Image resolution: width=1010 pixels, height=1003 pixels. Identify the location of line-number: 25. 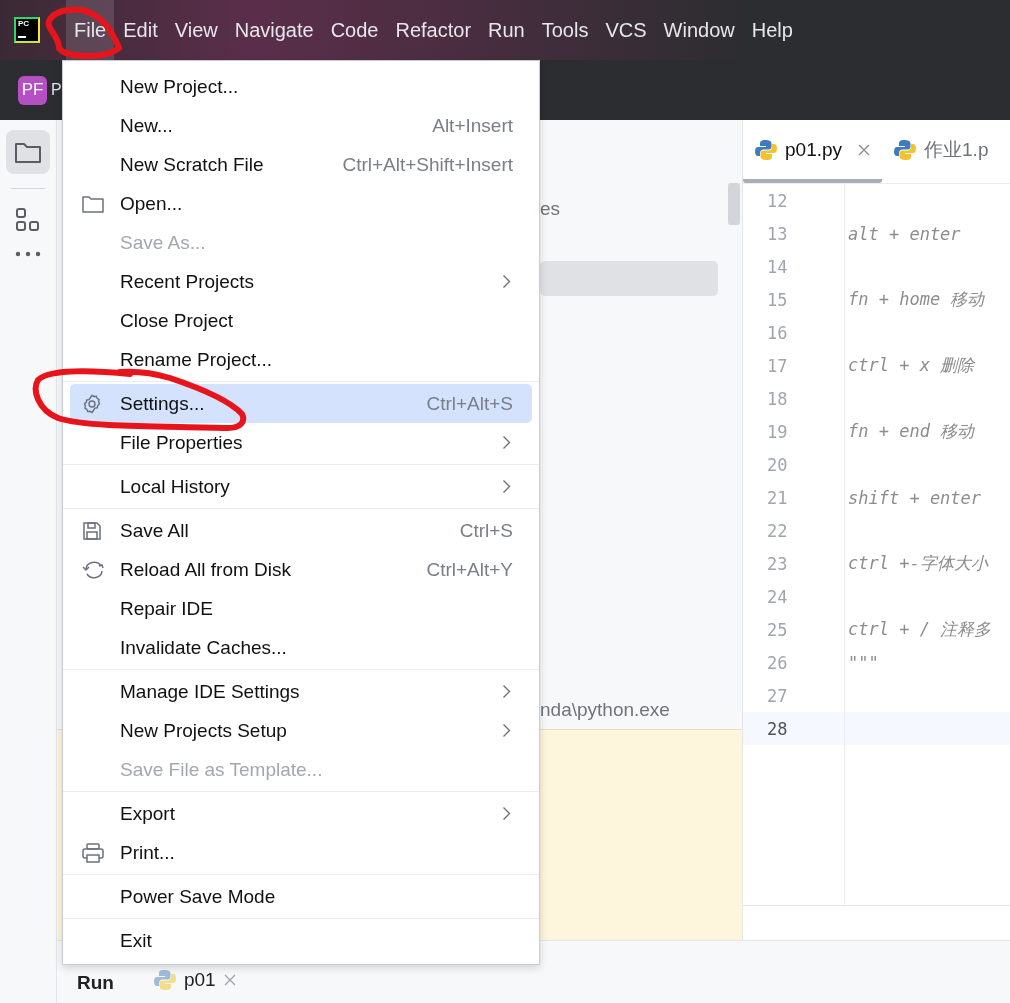
(794, 629).